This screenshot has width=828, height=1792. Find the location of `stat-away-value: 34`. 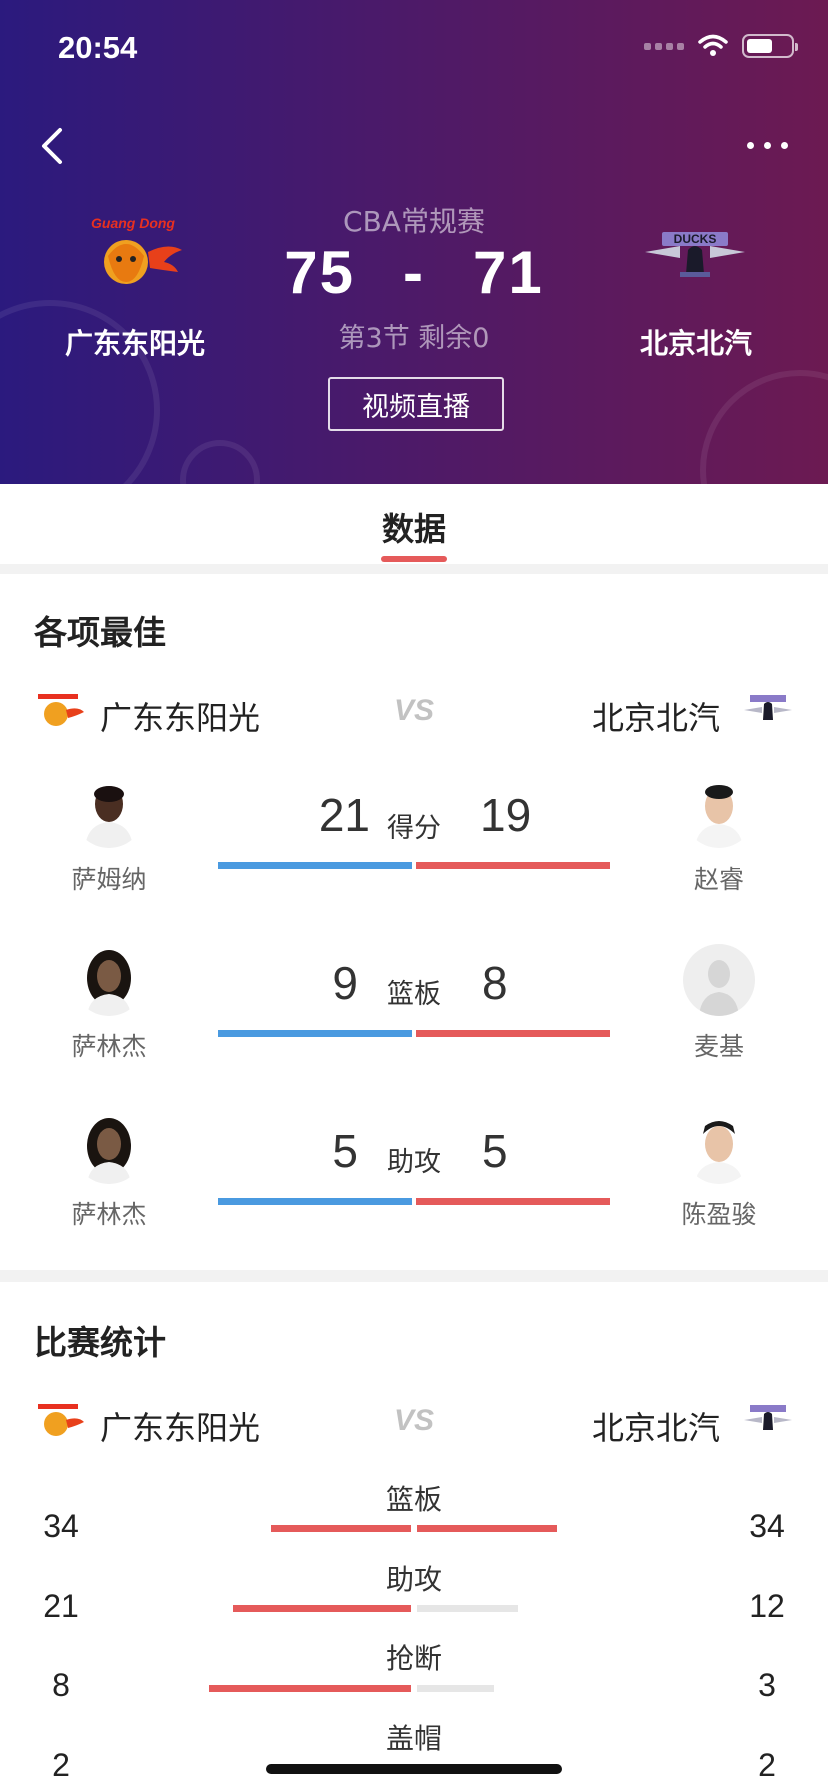

stat-away-value: 34 is located at coordinates (767, 1526).